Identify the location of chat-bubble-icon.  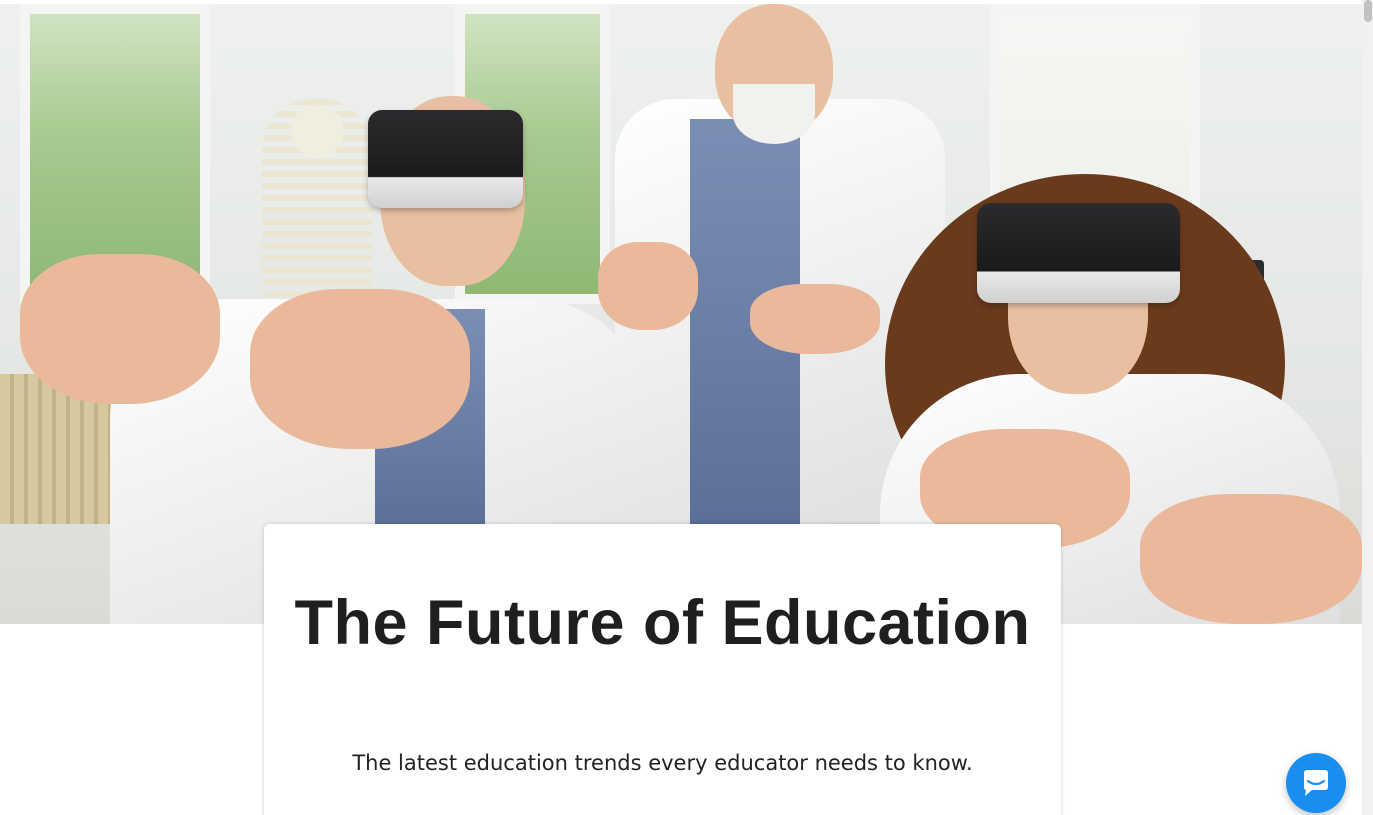
(1316, 783).